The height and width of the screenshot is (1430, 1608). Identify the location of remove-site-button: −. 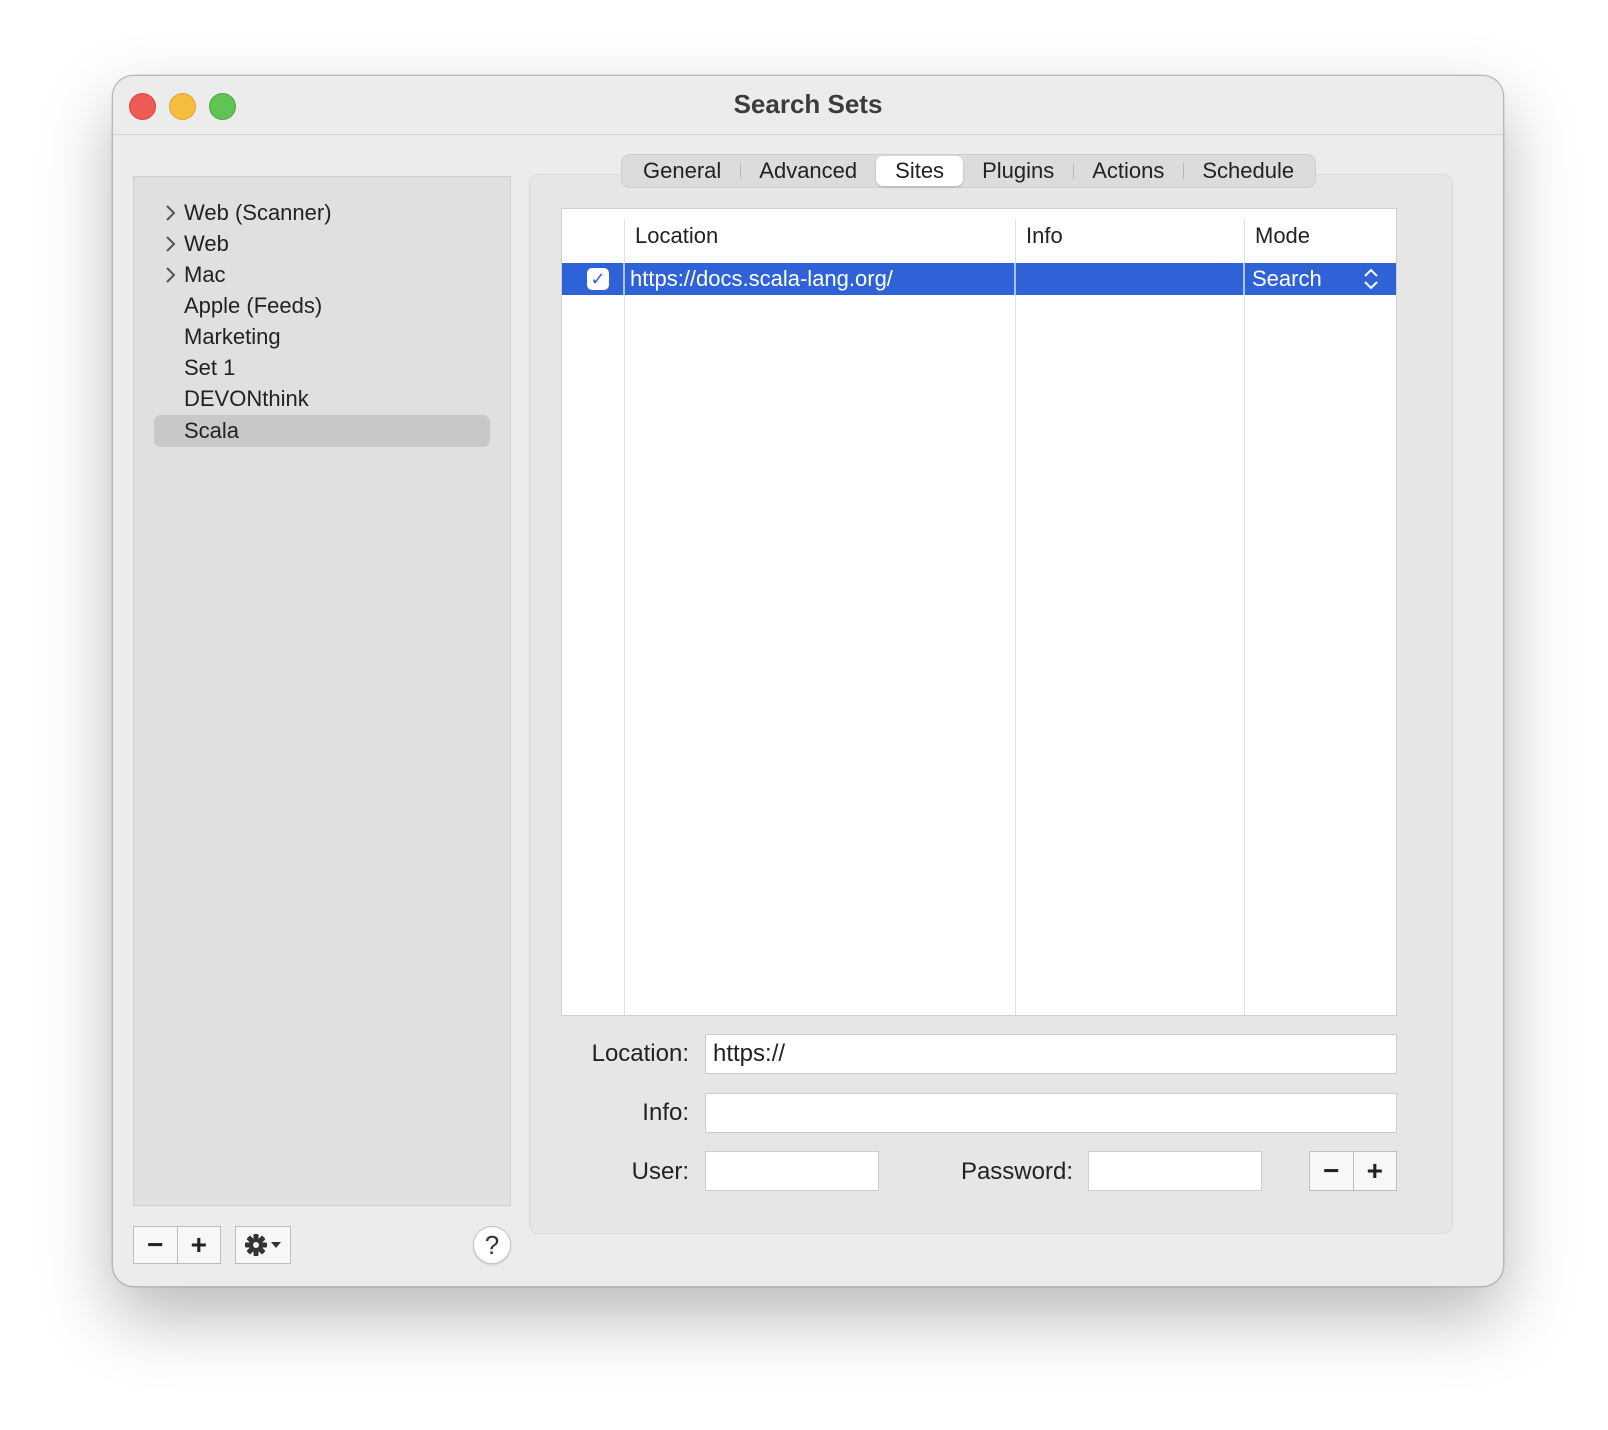
(1331, 1171).